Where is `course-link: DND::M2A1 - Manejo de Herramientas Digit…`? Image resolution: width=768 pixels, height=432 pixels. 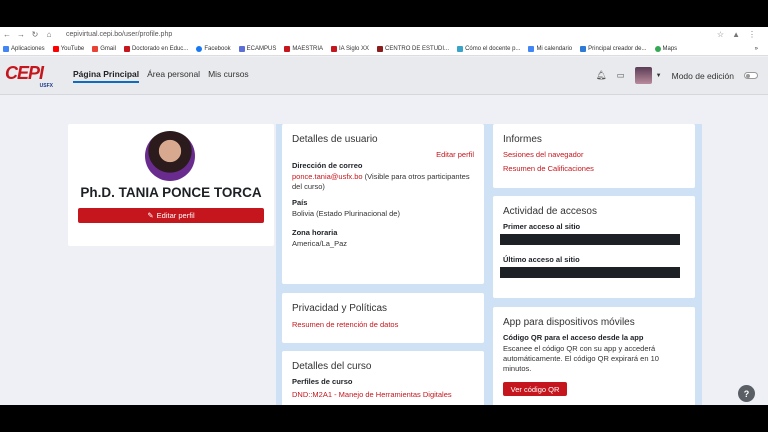 course-link: DND::M2A1 - Manejo de Herramientas Digit… is located at coordinates (383, 394).